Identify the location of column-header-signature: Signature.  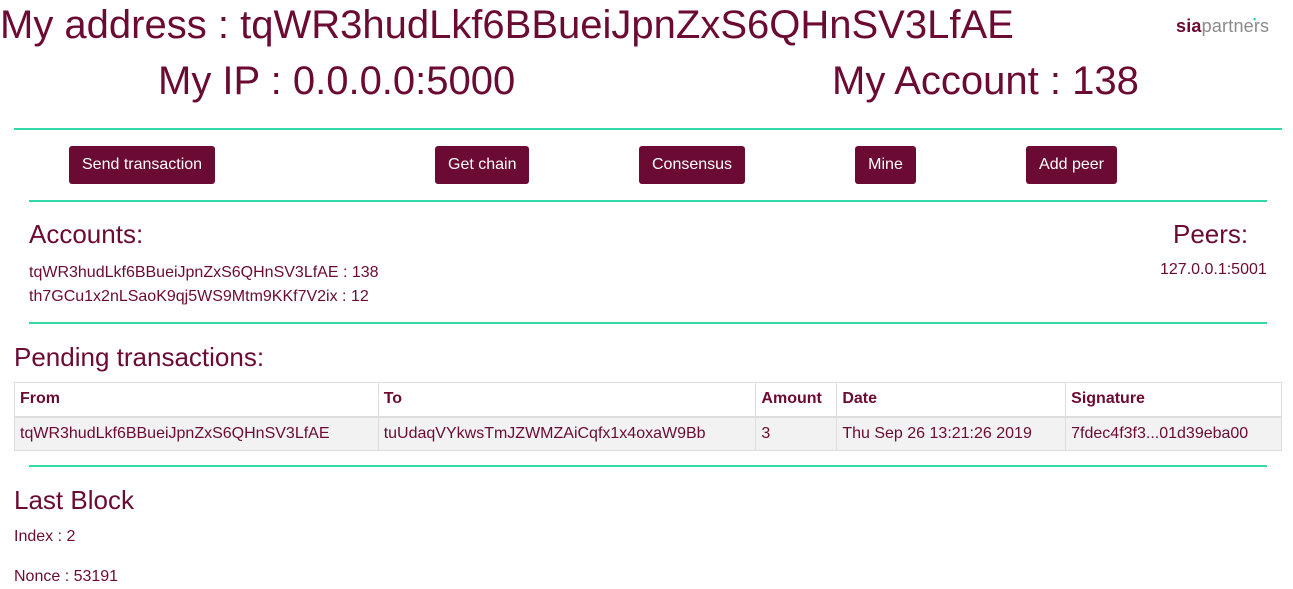
(1173, 399).